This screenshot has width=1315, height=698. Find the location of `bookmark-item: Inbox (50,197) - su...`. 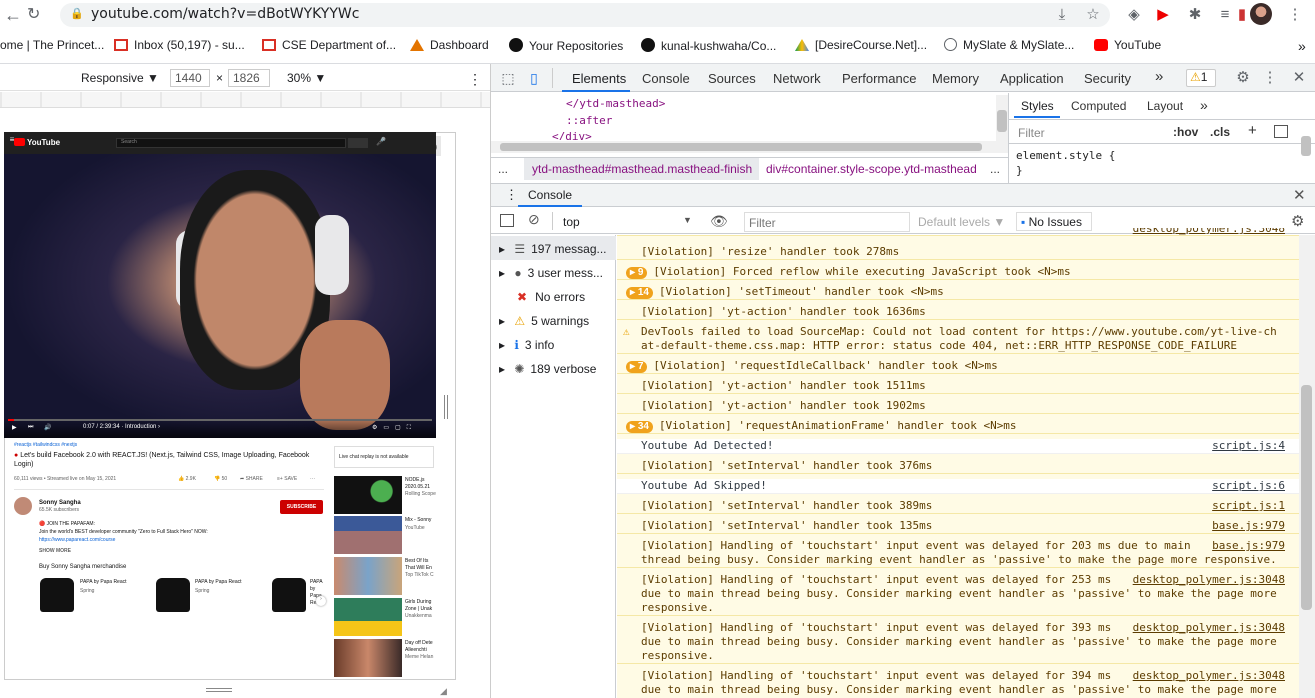

bookmark-item: Inbox (50,197) - su... is located at coordinates (179, 45).